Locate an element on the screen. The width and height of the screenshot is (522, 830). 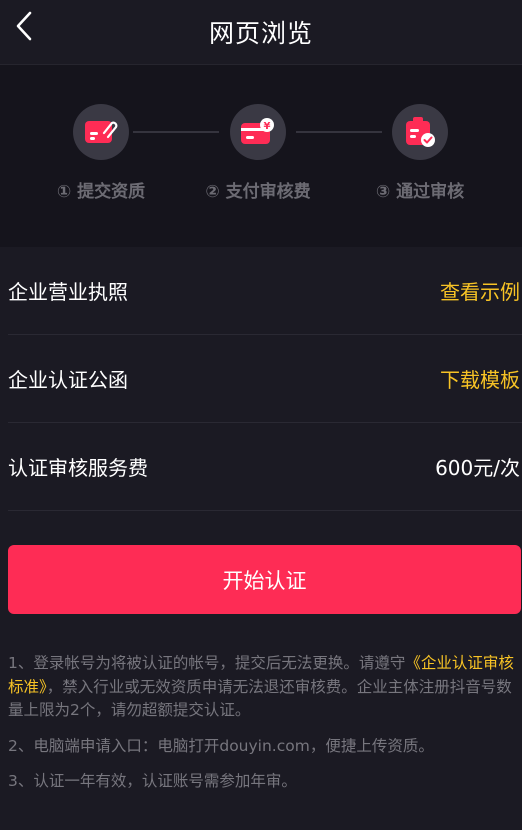
service-fee-value: 600元/次 is located at coordinates (477, 468).